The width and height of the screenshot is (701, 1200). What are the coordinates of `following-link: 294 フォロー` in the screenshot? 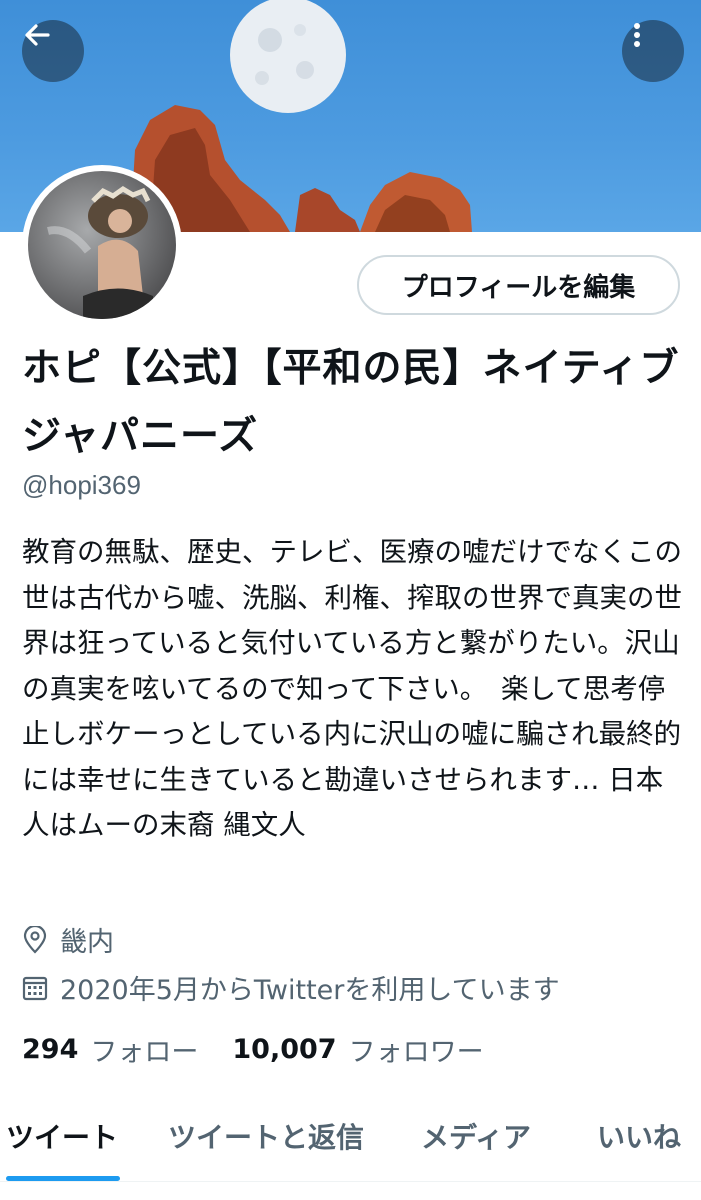 It's located at (110, 1049).